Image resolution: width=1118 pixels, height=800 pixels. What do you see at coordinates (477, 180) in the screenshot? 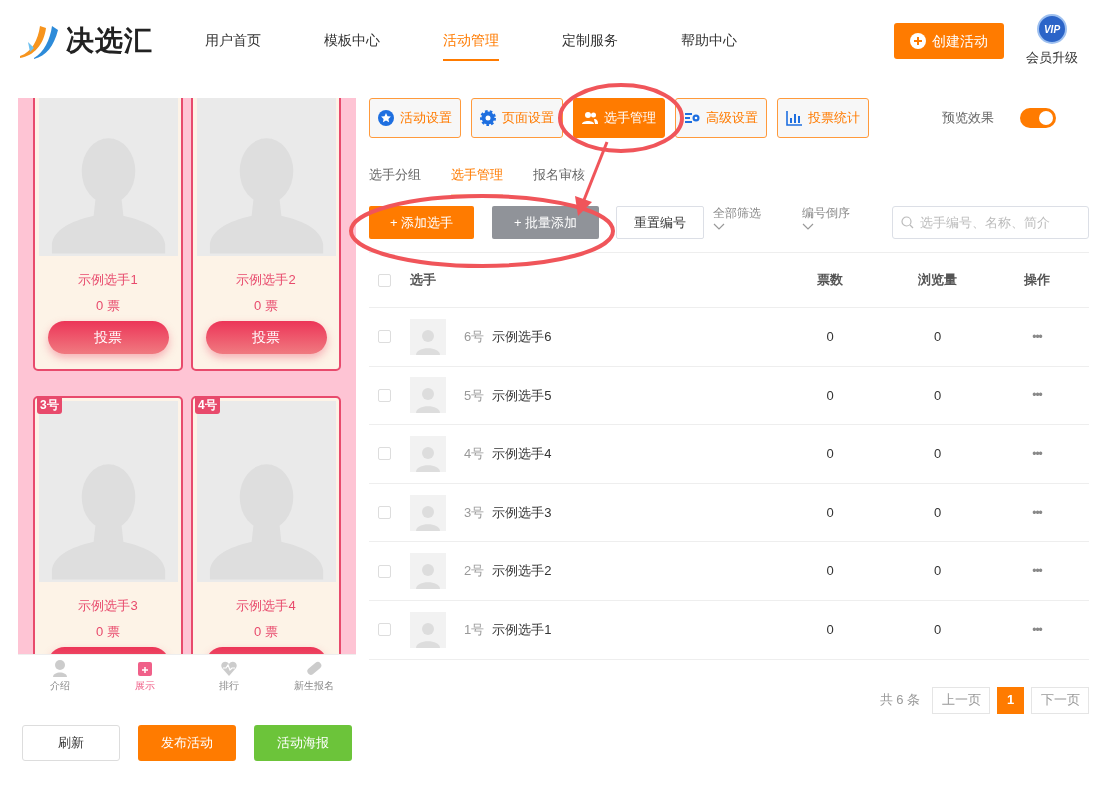
I see `sub-tab: 选手管理` at bounding box center [477, 180].